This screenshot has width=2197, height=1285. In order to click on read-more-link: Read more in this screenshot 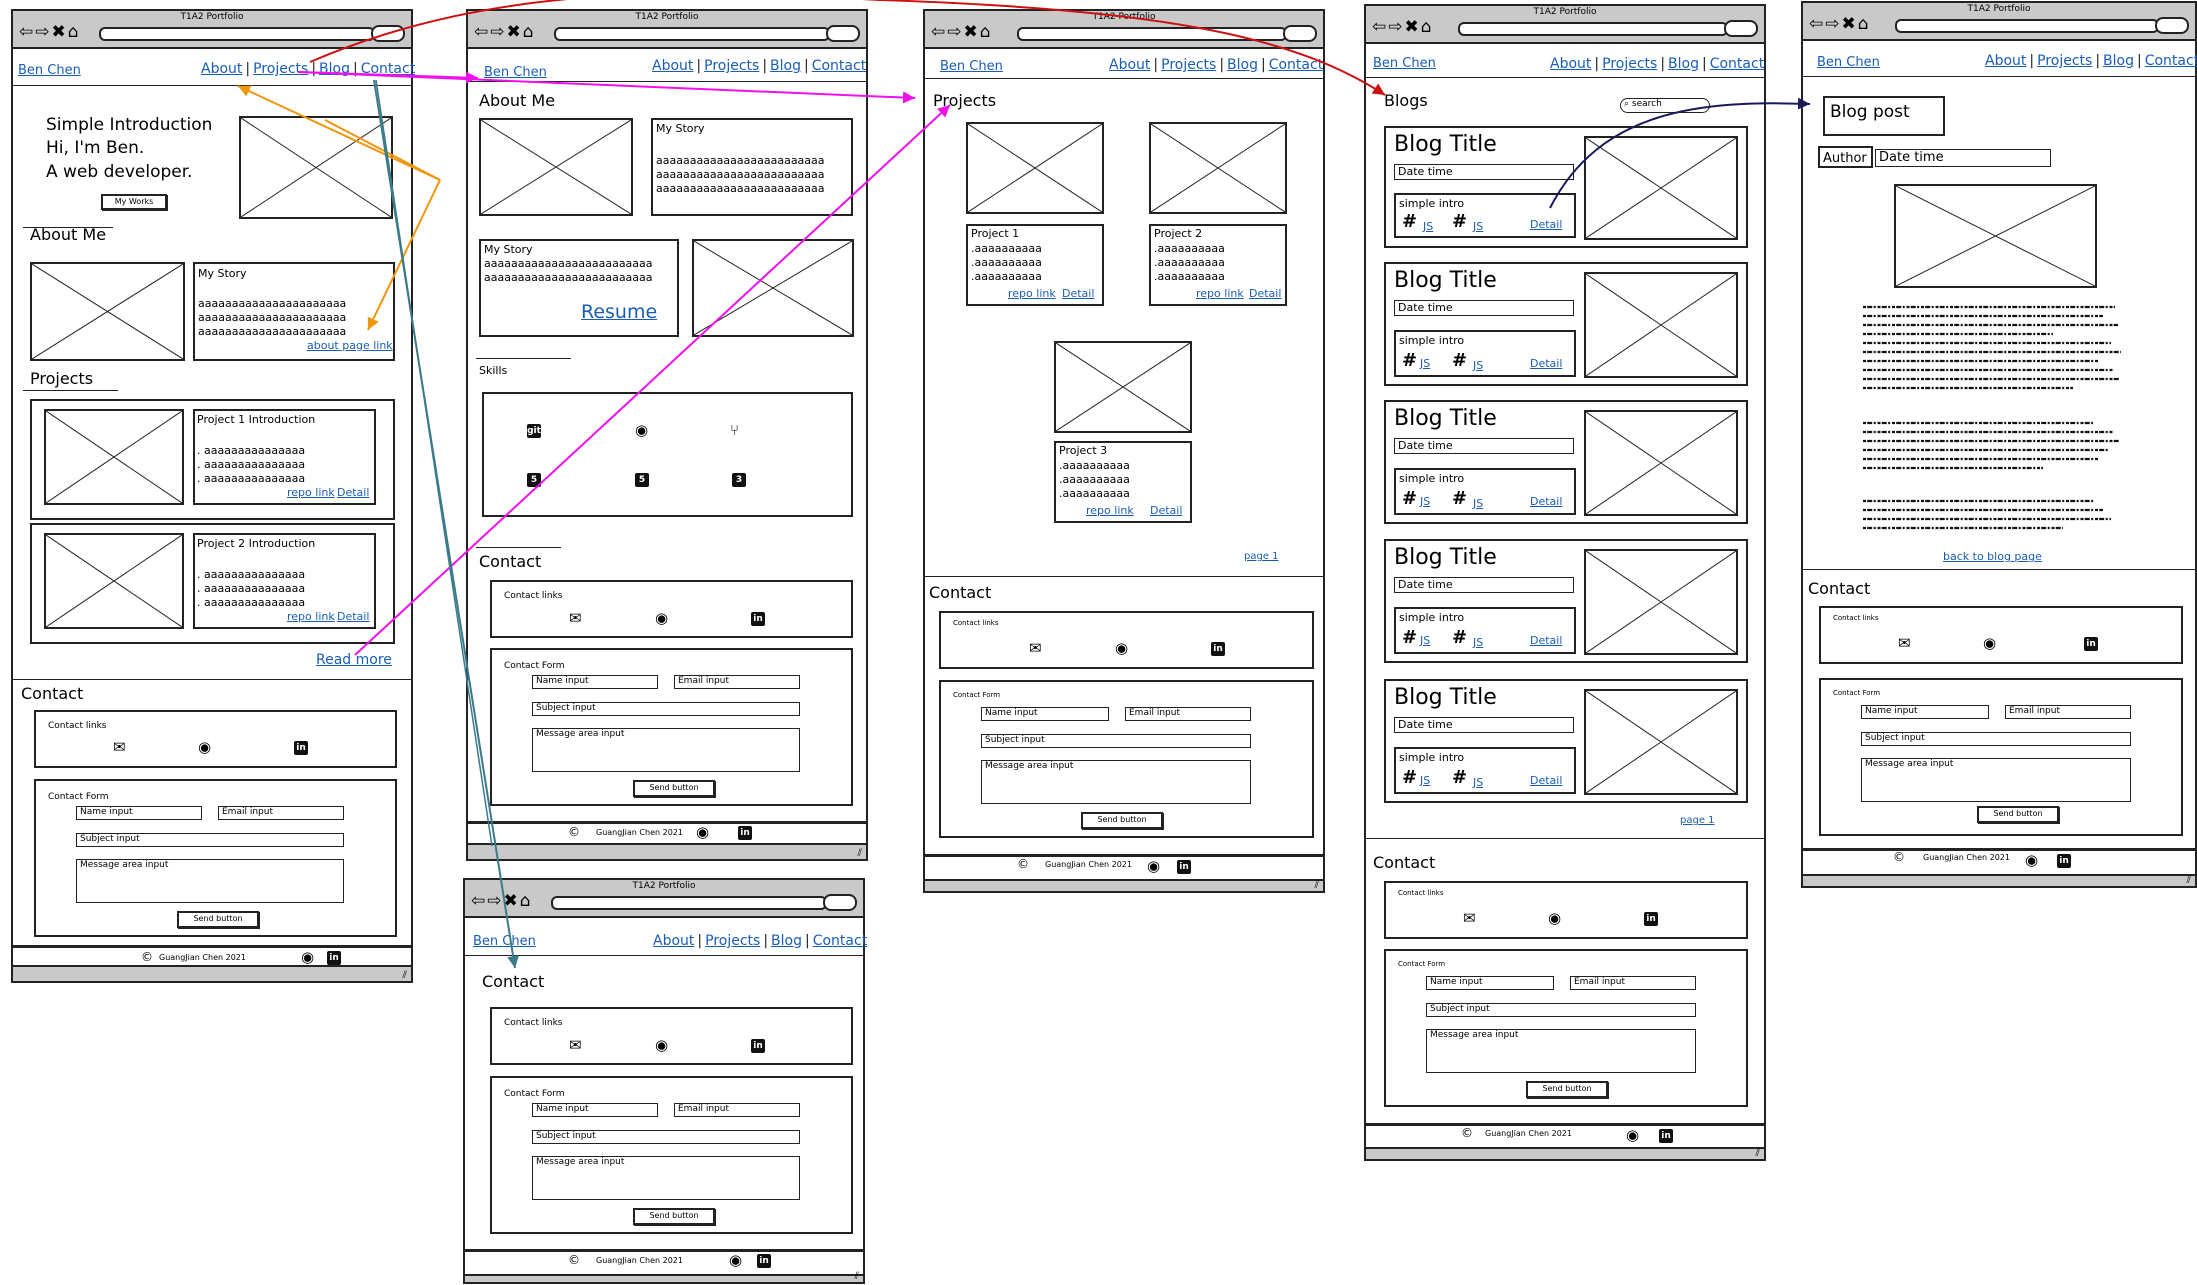, I will do `click(354, 660)`.